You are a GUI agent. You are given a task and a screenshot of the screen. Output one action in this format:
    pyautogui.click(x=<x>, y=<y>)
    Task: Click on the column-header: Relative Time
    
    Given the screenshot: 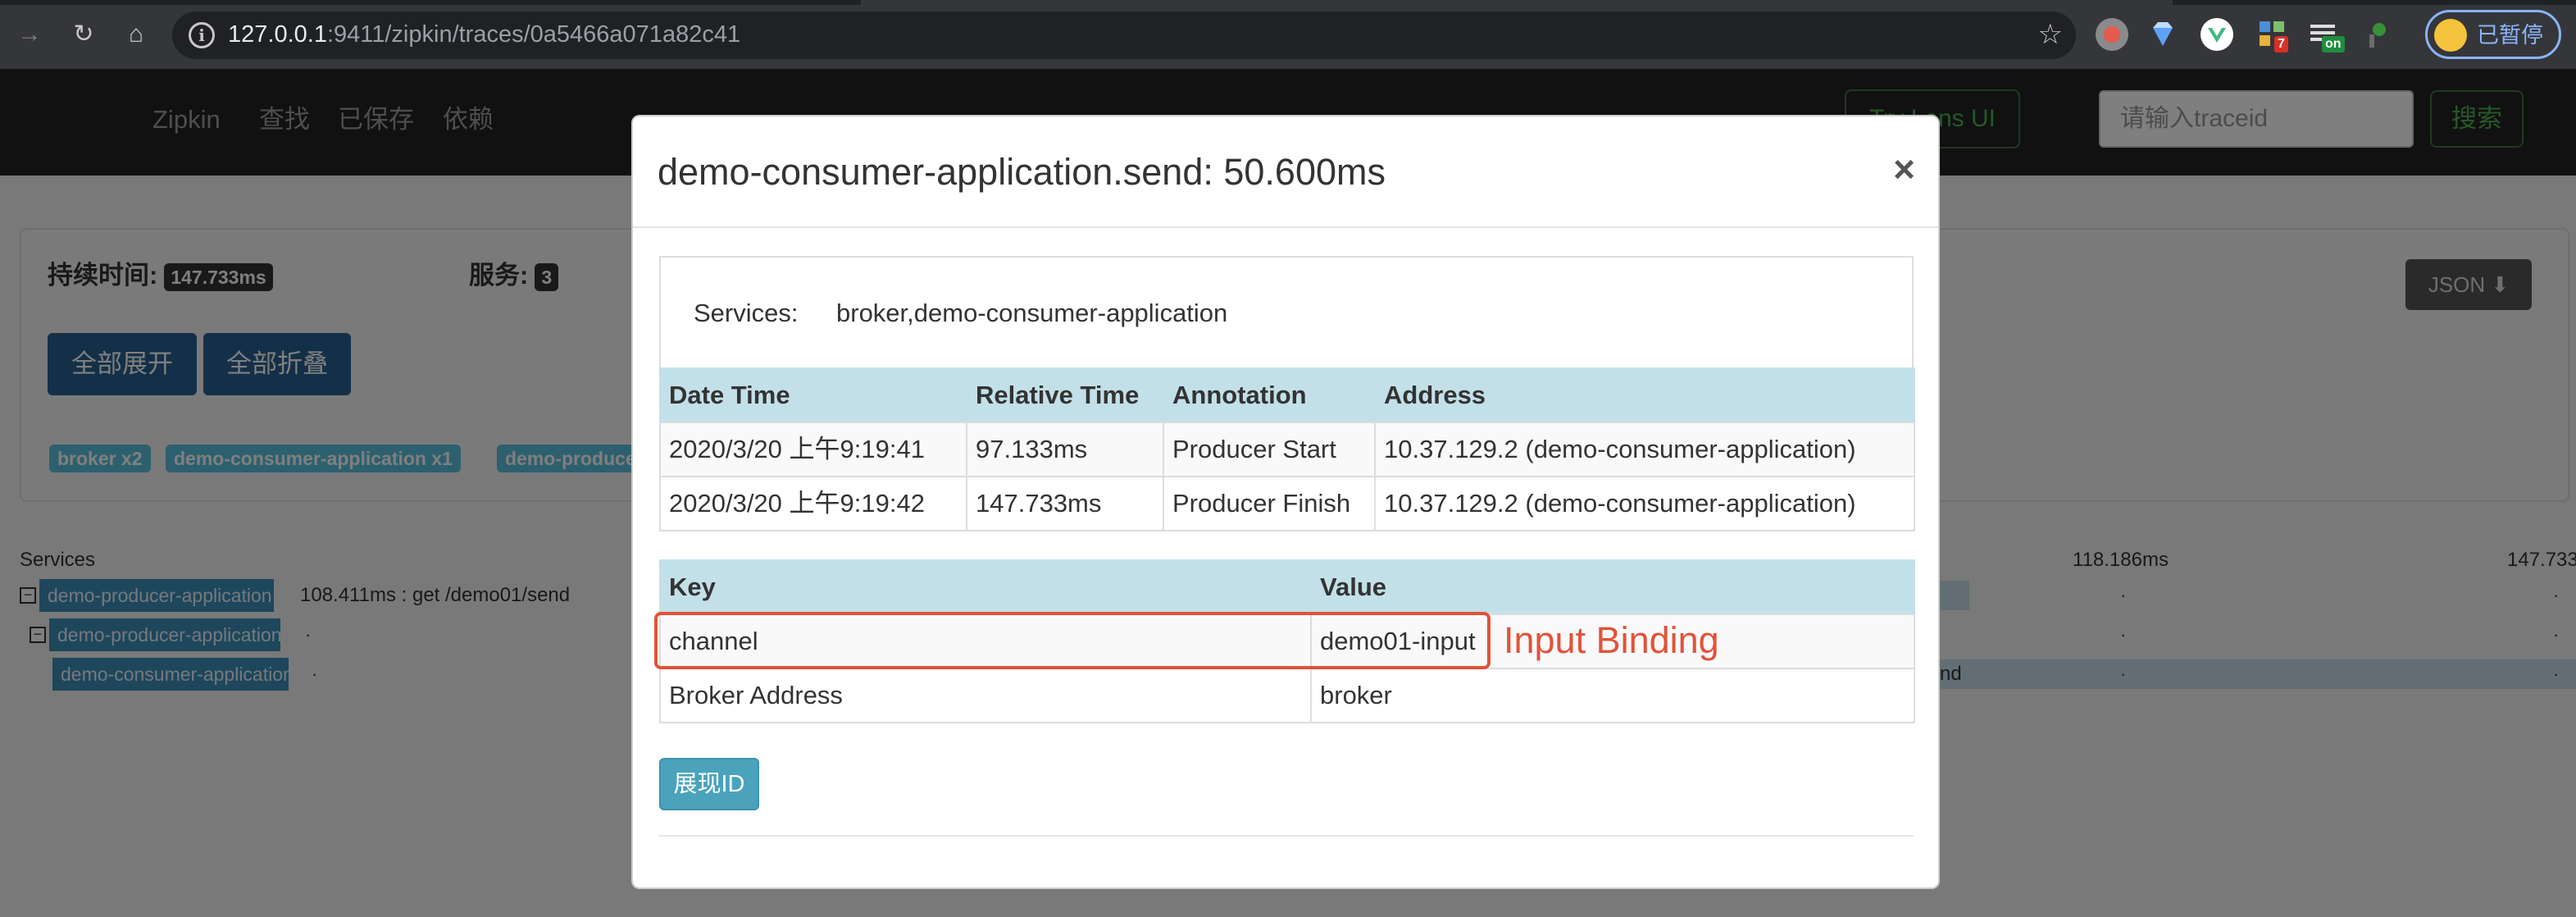 What is the action you would take?
    pyautogui.click(x=1065, y=395)
    